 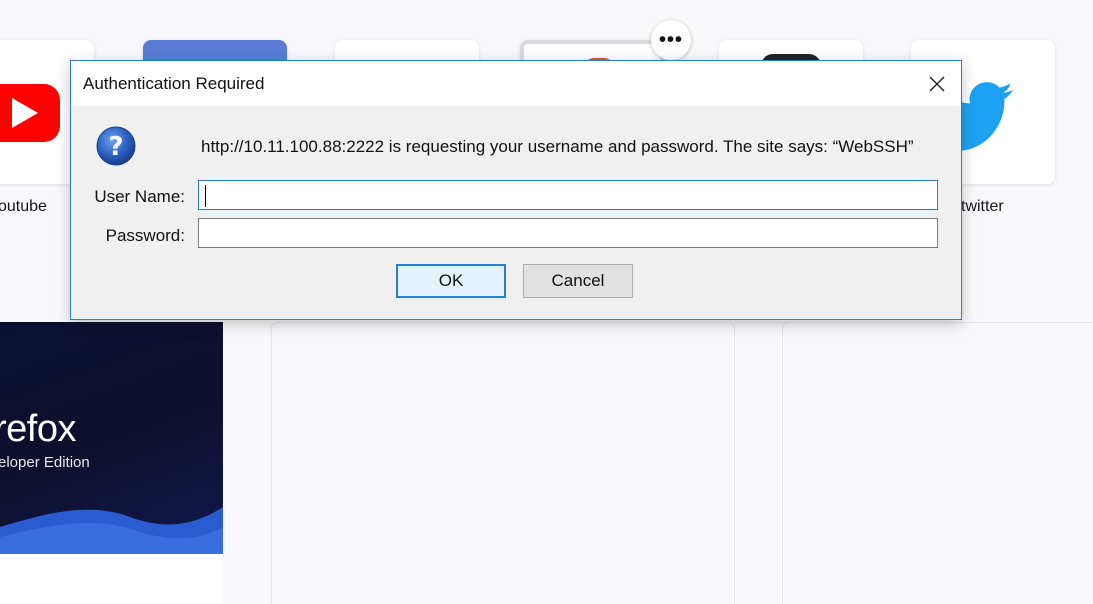 What do you see at coordinates (568, 233) in the screenshot?
I see `password-input` at bounding box center [568, 233].